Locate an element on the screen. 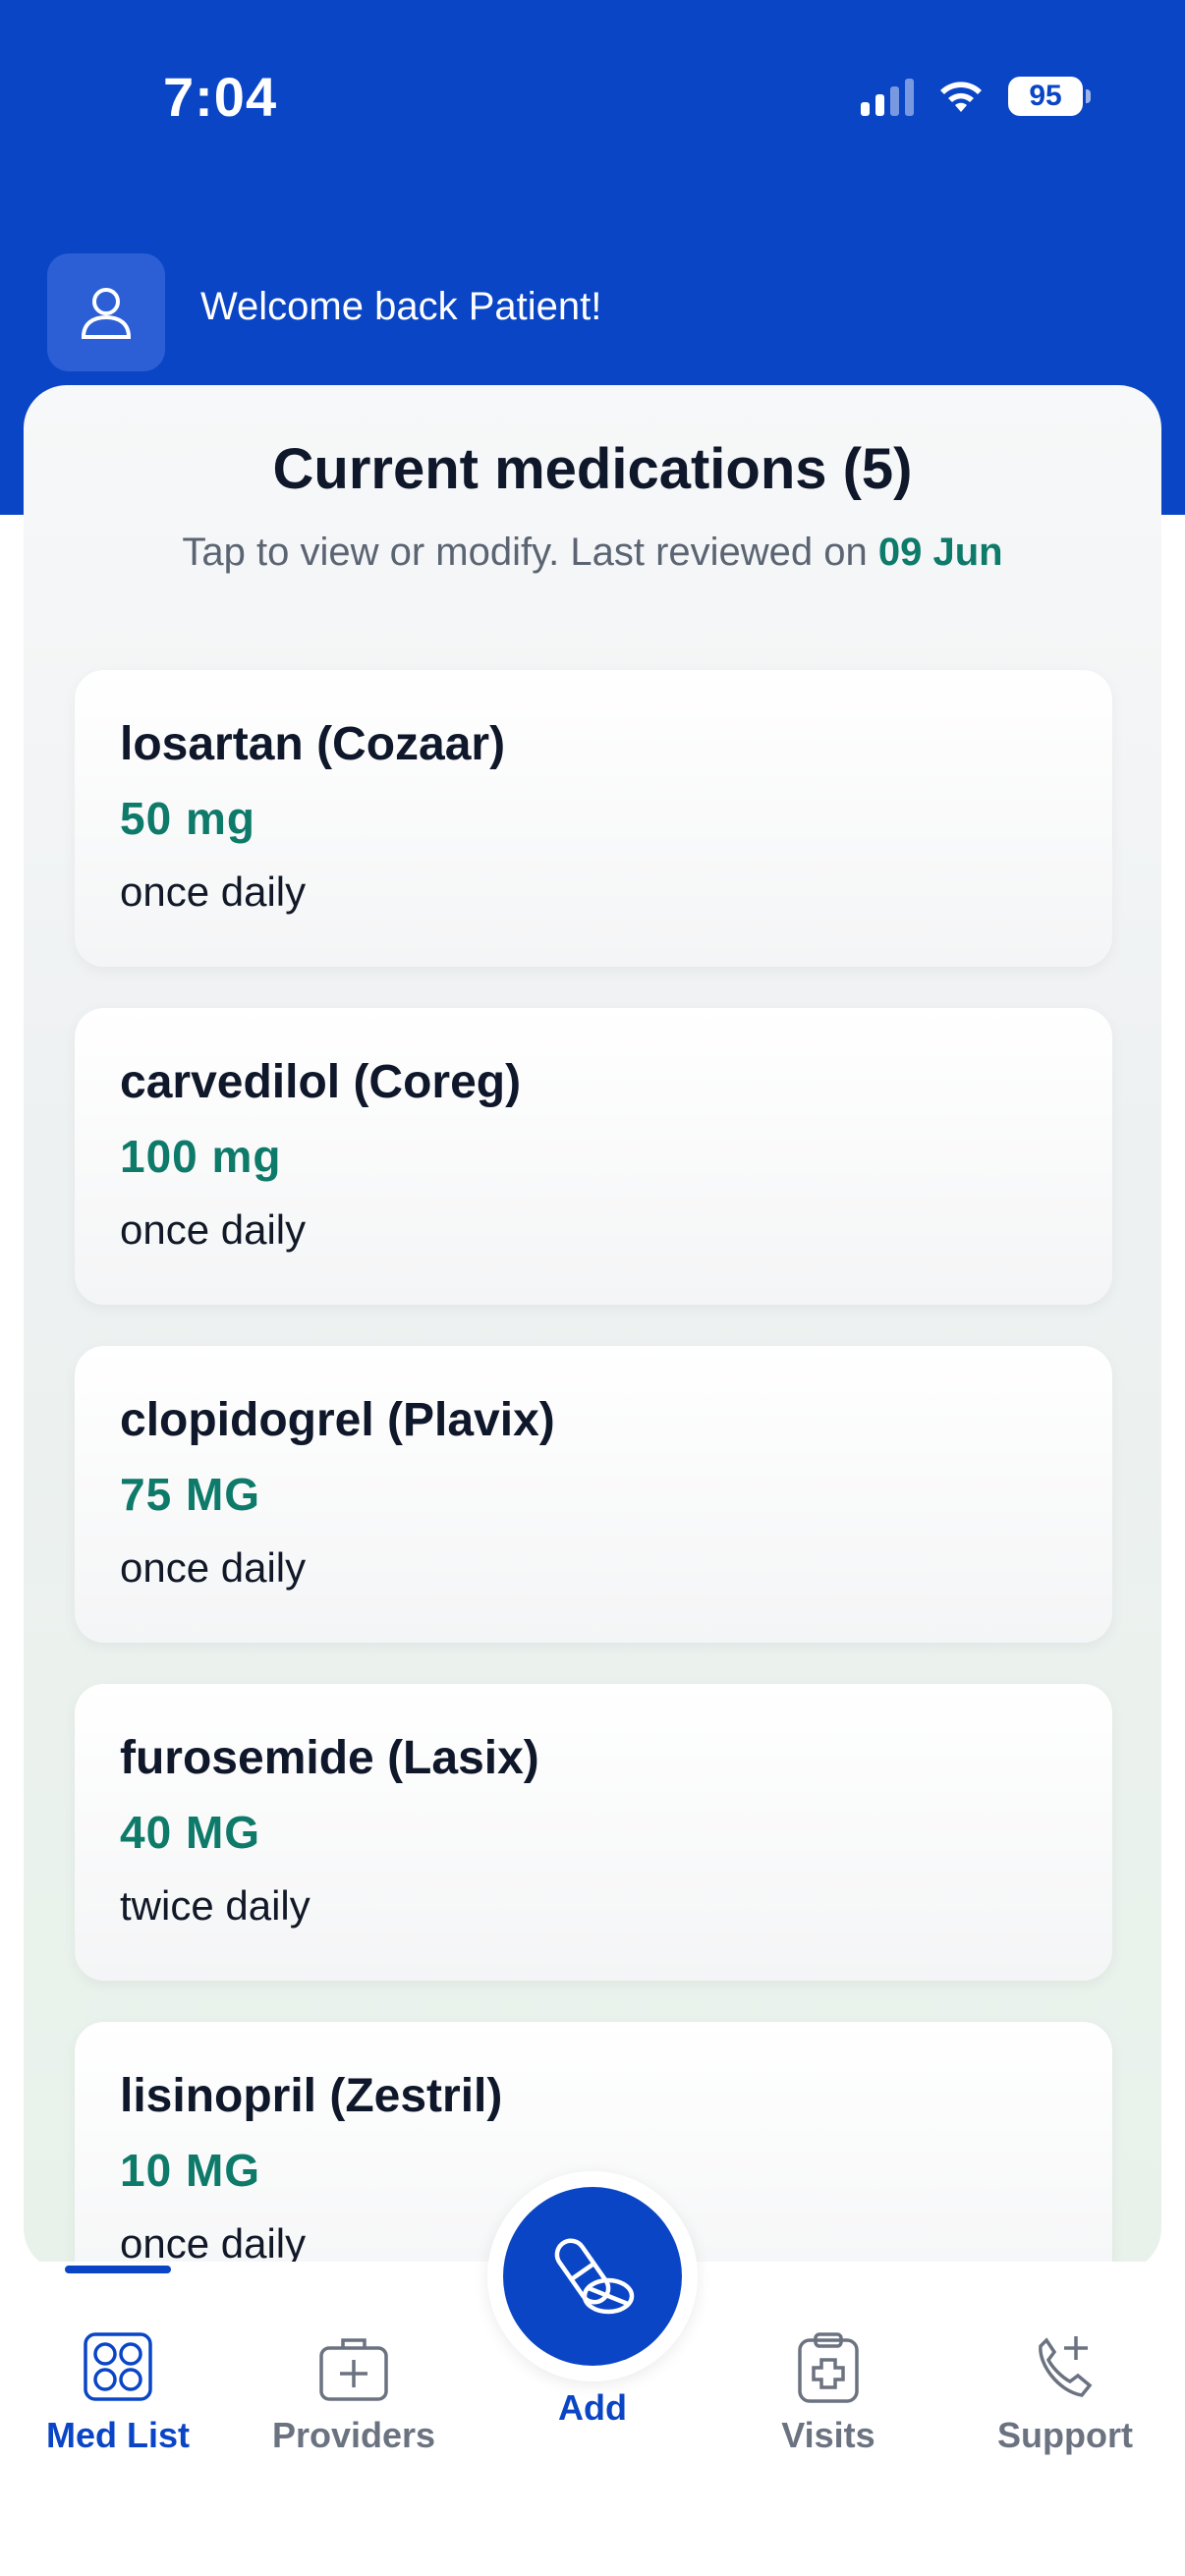  medication-name: clopidogrel (Plavix) is located at coordinates (338, 1420).